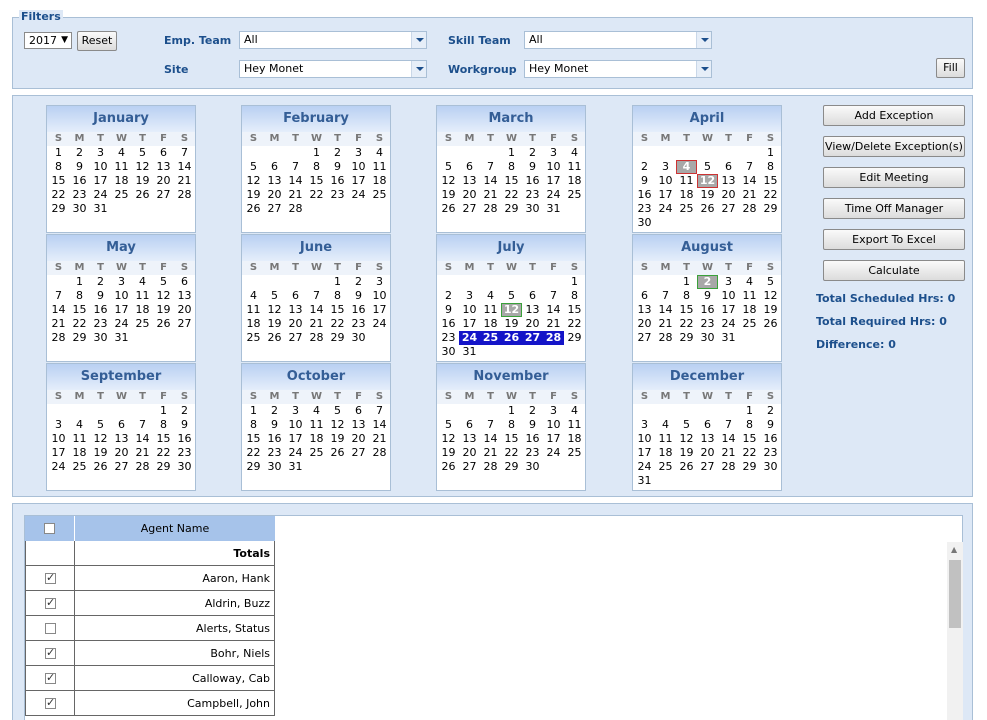  What do you see at coordinates (954, 549) in the screenshot?
I see `scroll-up-icon: ▲` at bounding box center [954, 549].